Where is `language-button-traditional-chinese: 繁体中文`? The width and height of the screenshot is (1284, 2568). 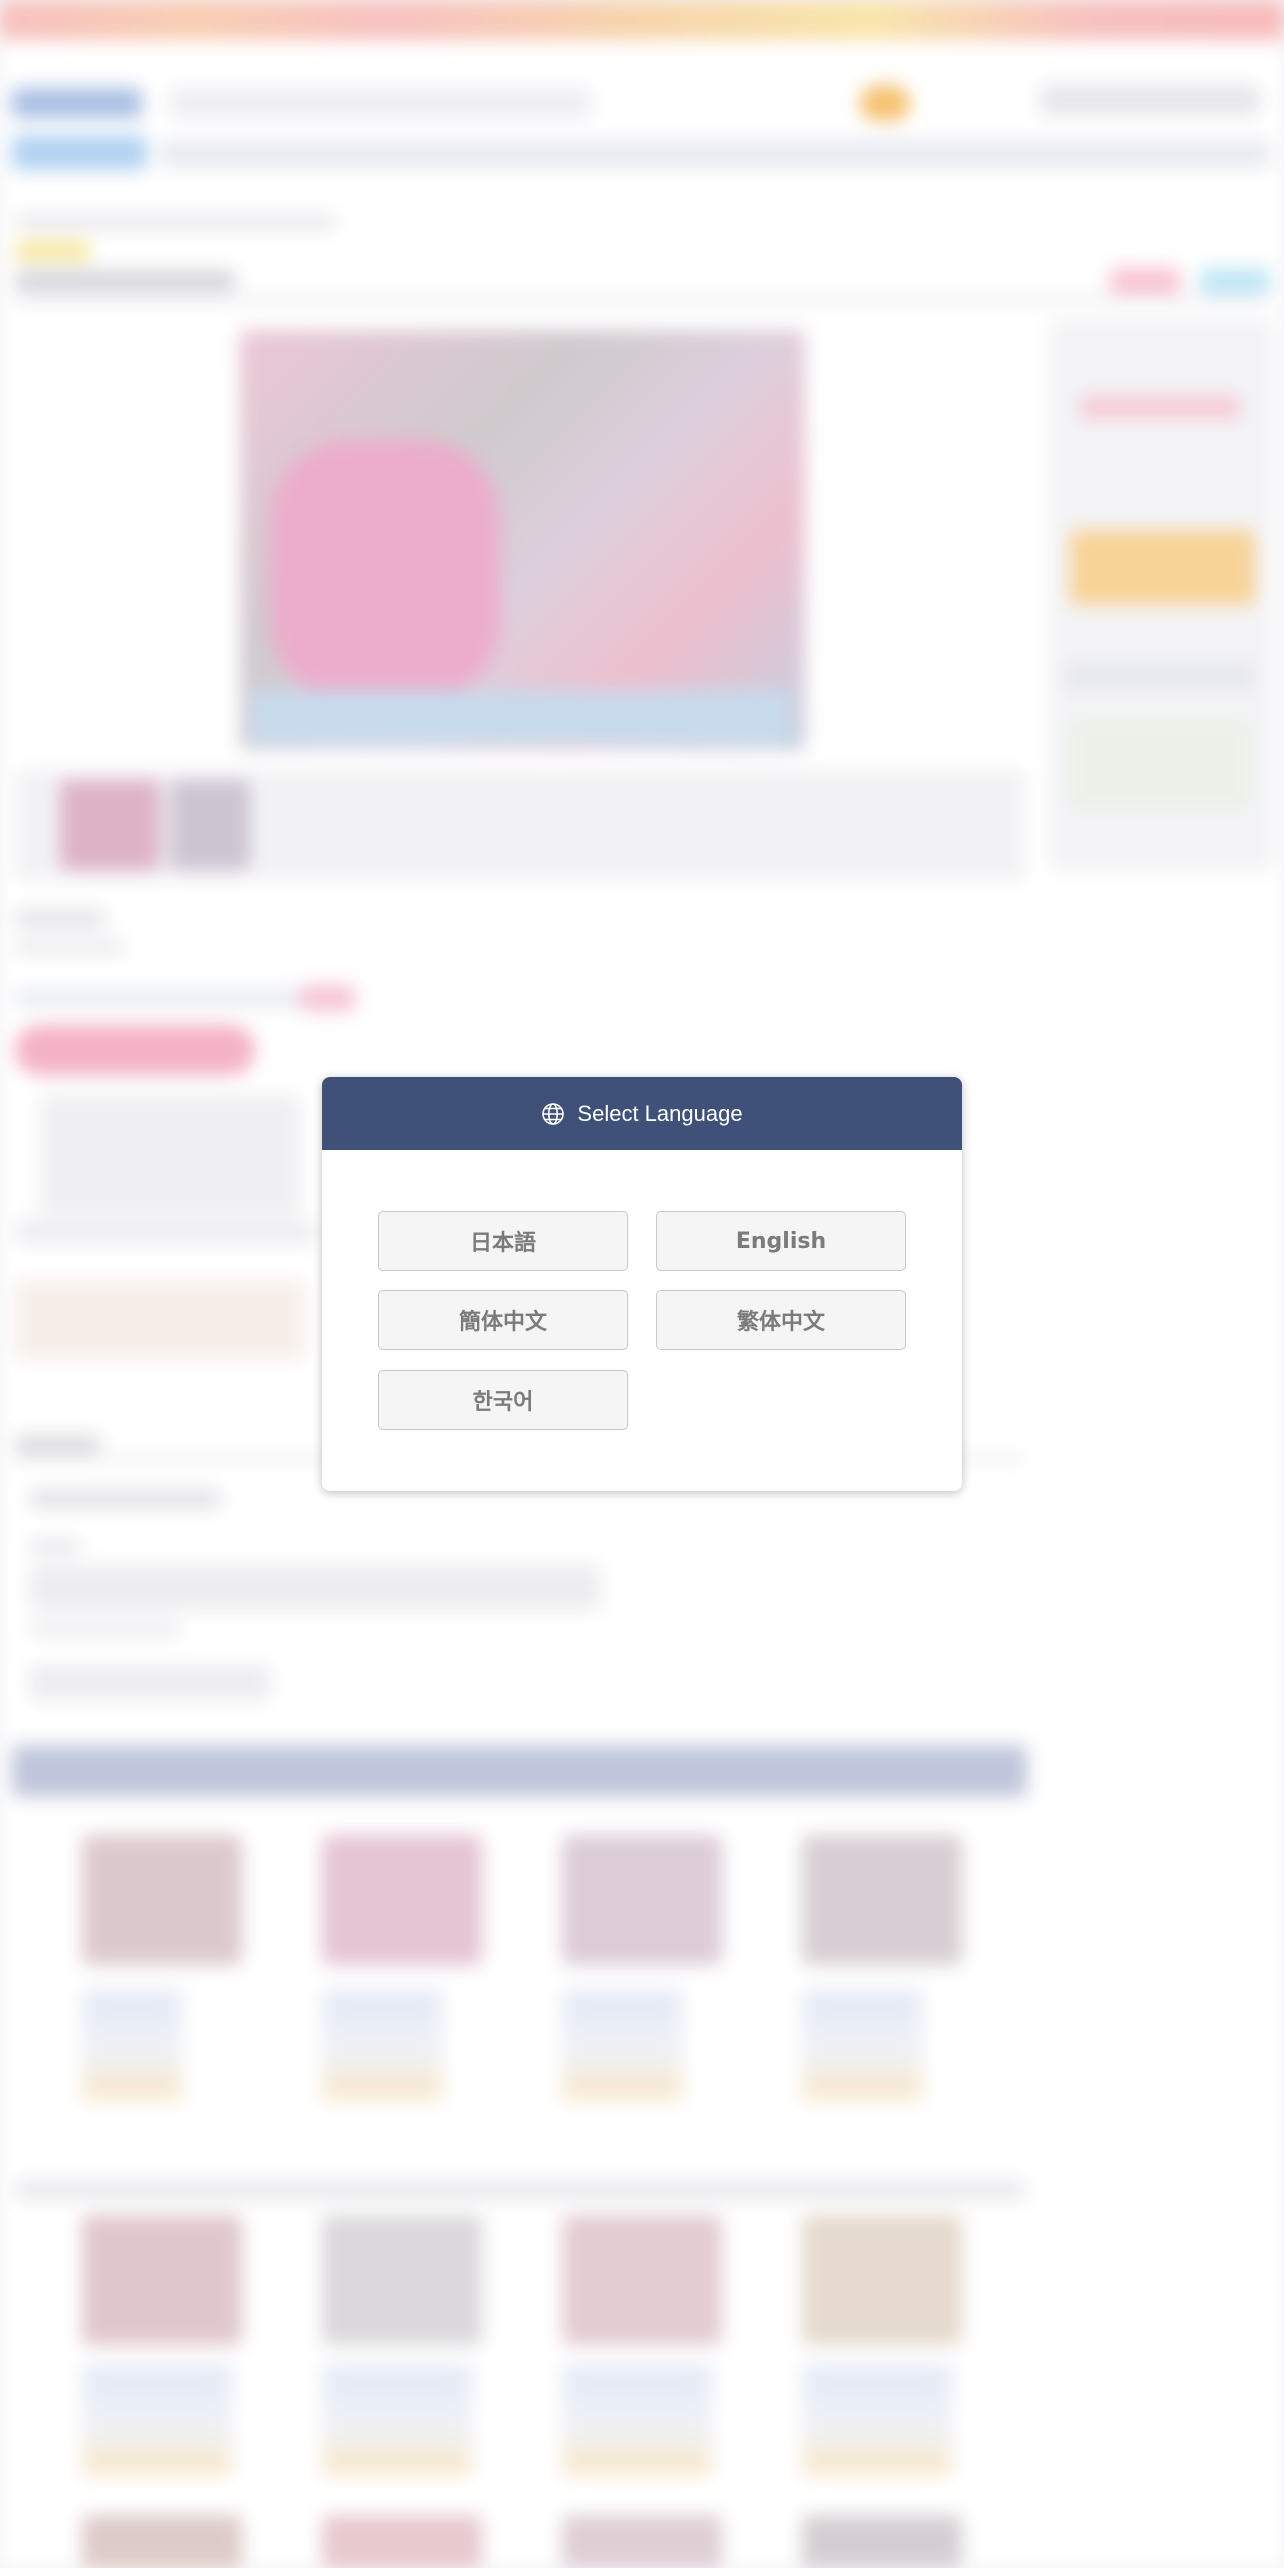 language-button-traditional-chinese: 繁体中文 is located at coordinates (781, 1320).